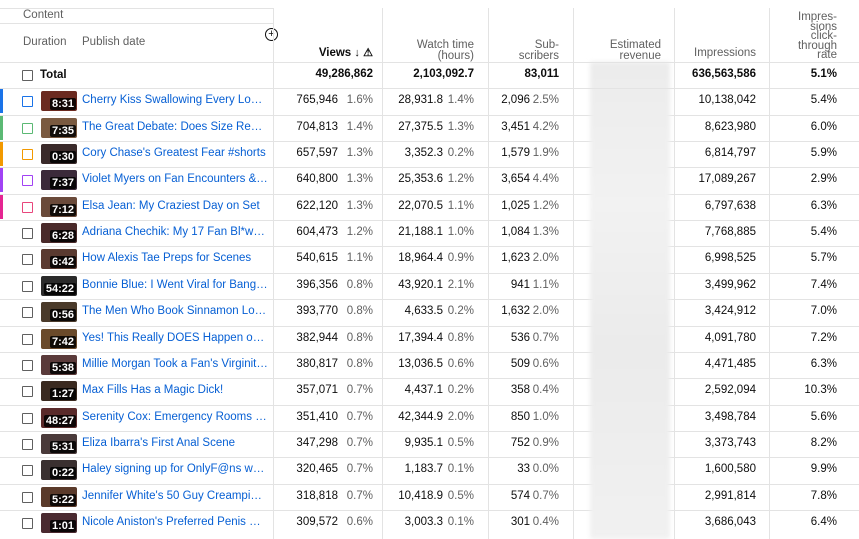  I want to click on video-thumbnail: 0:22, so click(59, 470).